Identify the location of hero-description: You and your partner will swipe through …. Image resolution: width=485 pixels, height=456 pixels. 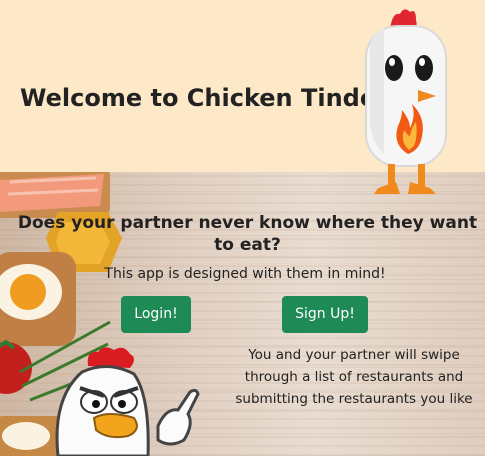
(354, 377).